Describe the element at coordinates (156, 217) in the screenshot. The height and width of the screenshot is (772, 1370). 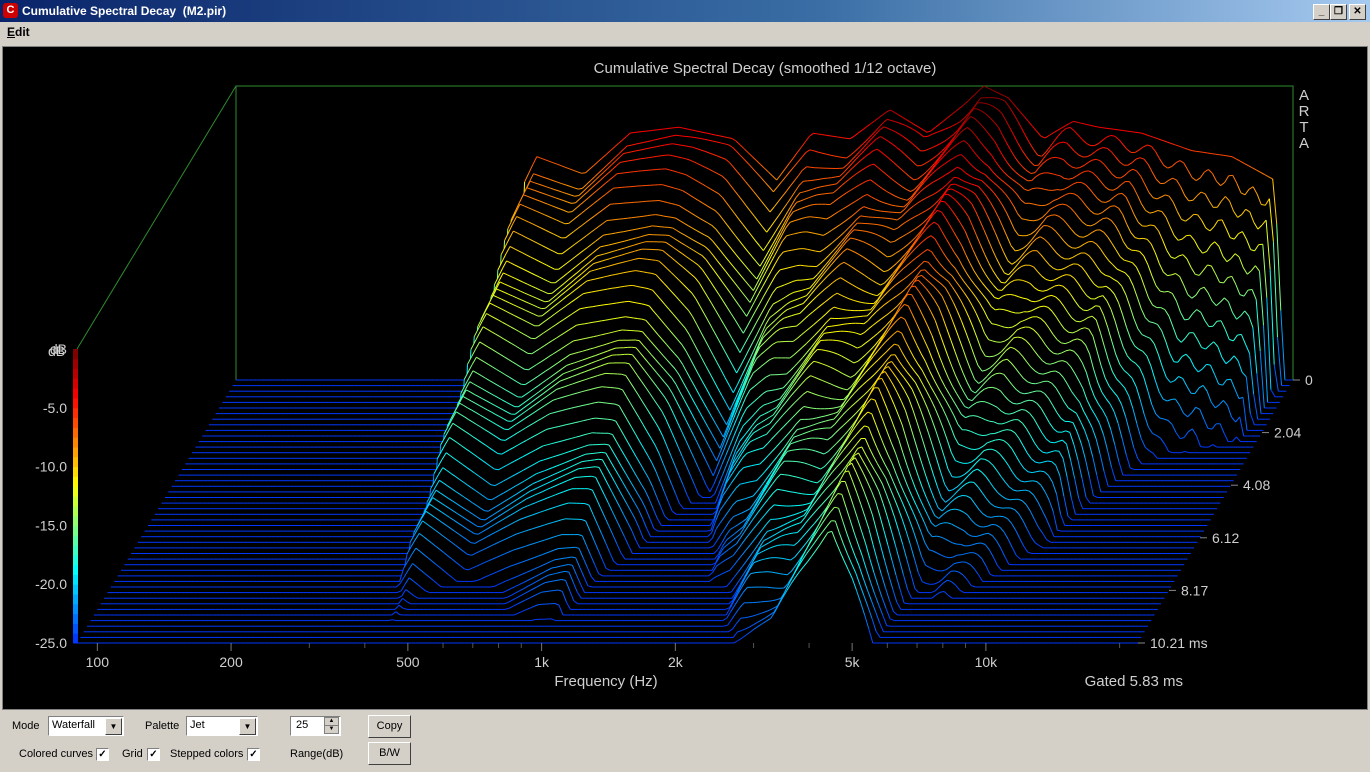
I see `side-wall-edge` at that location.